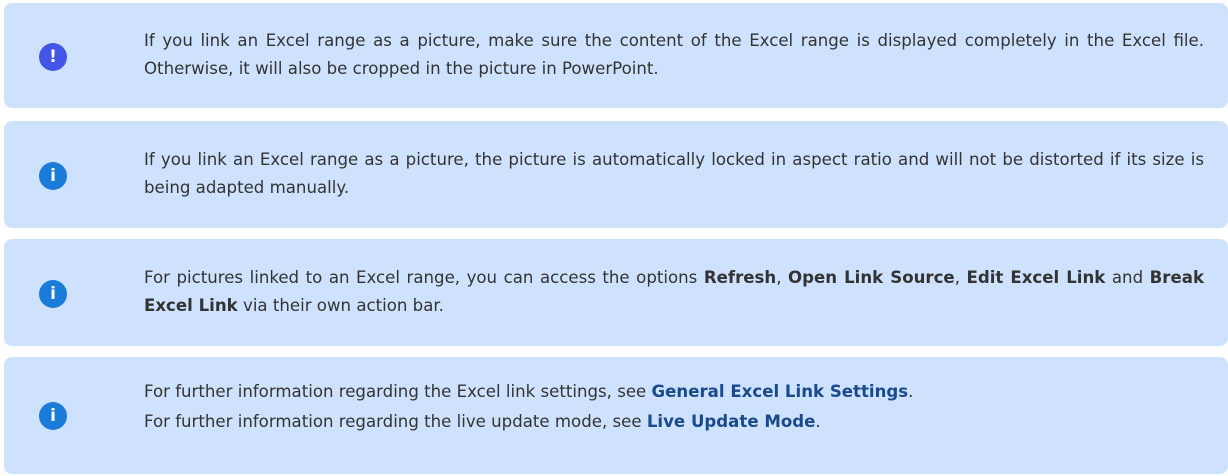 This screenshot has height=476, width=1228. I want to click on general-excel-link-settings-link: General Excel Link Settings, so click(780, 391).